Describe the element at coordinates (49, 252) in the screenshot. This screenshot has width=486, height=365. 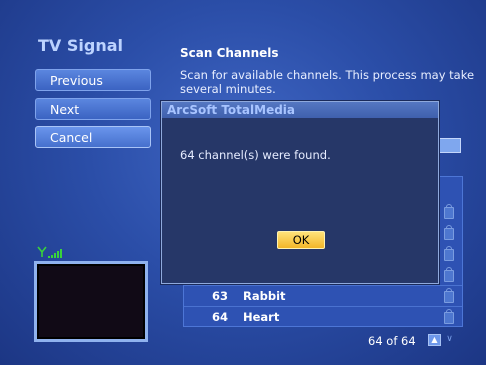
I see `signal-strength-icon` at that location.